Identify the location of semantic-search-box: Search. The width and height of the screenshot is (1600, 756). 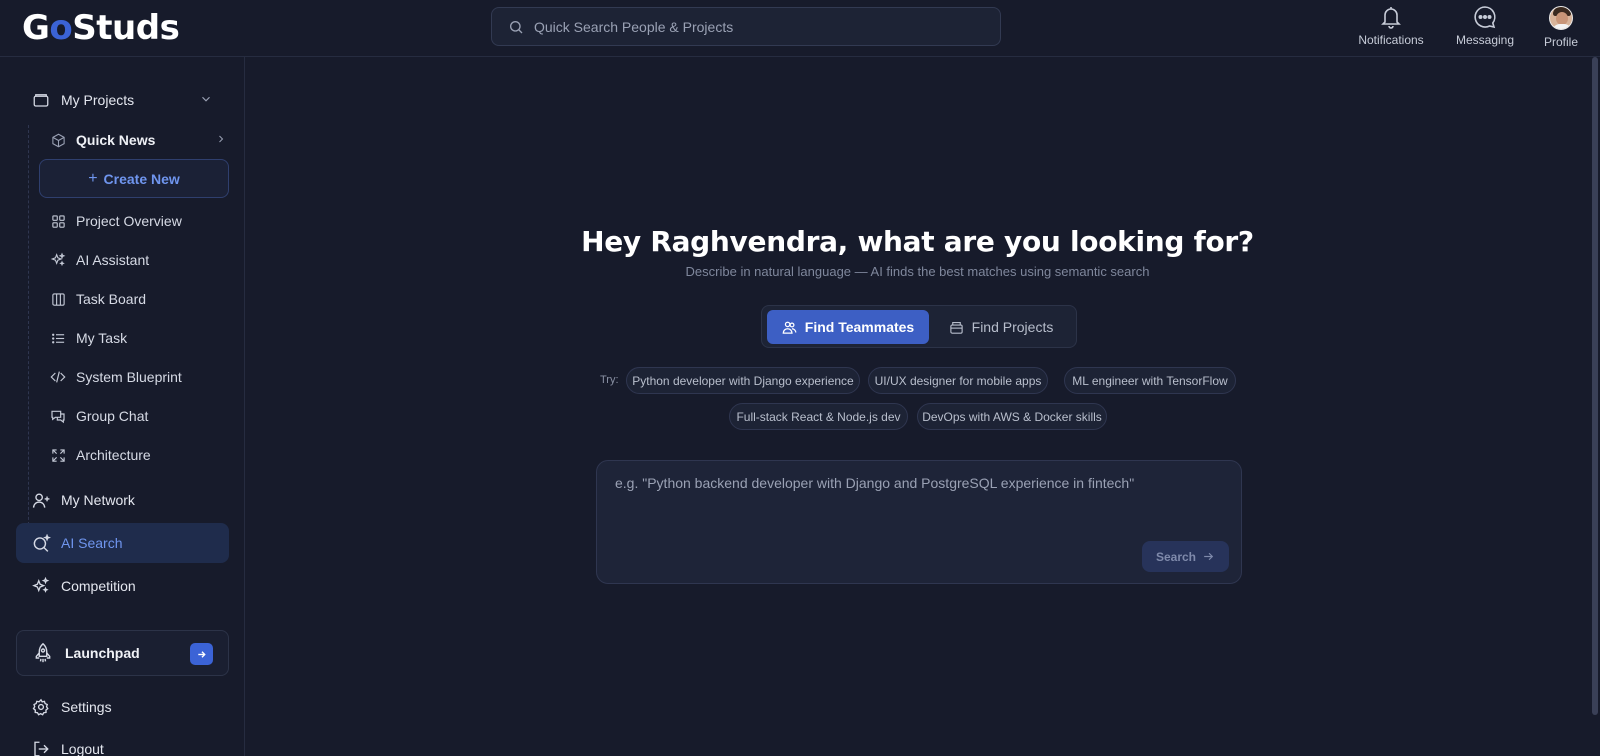
(919, 522).